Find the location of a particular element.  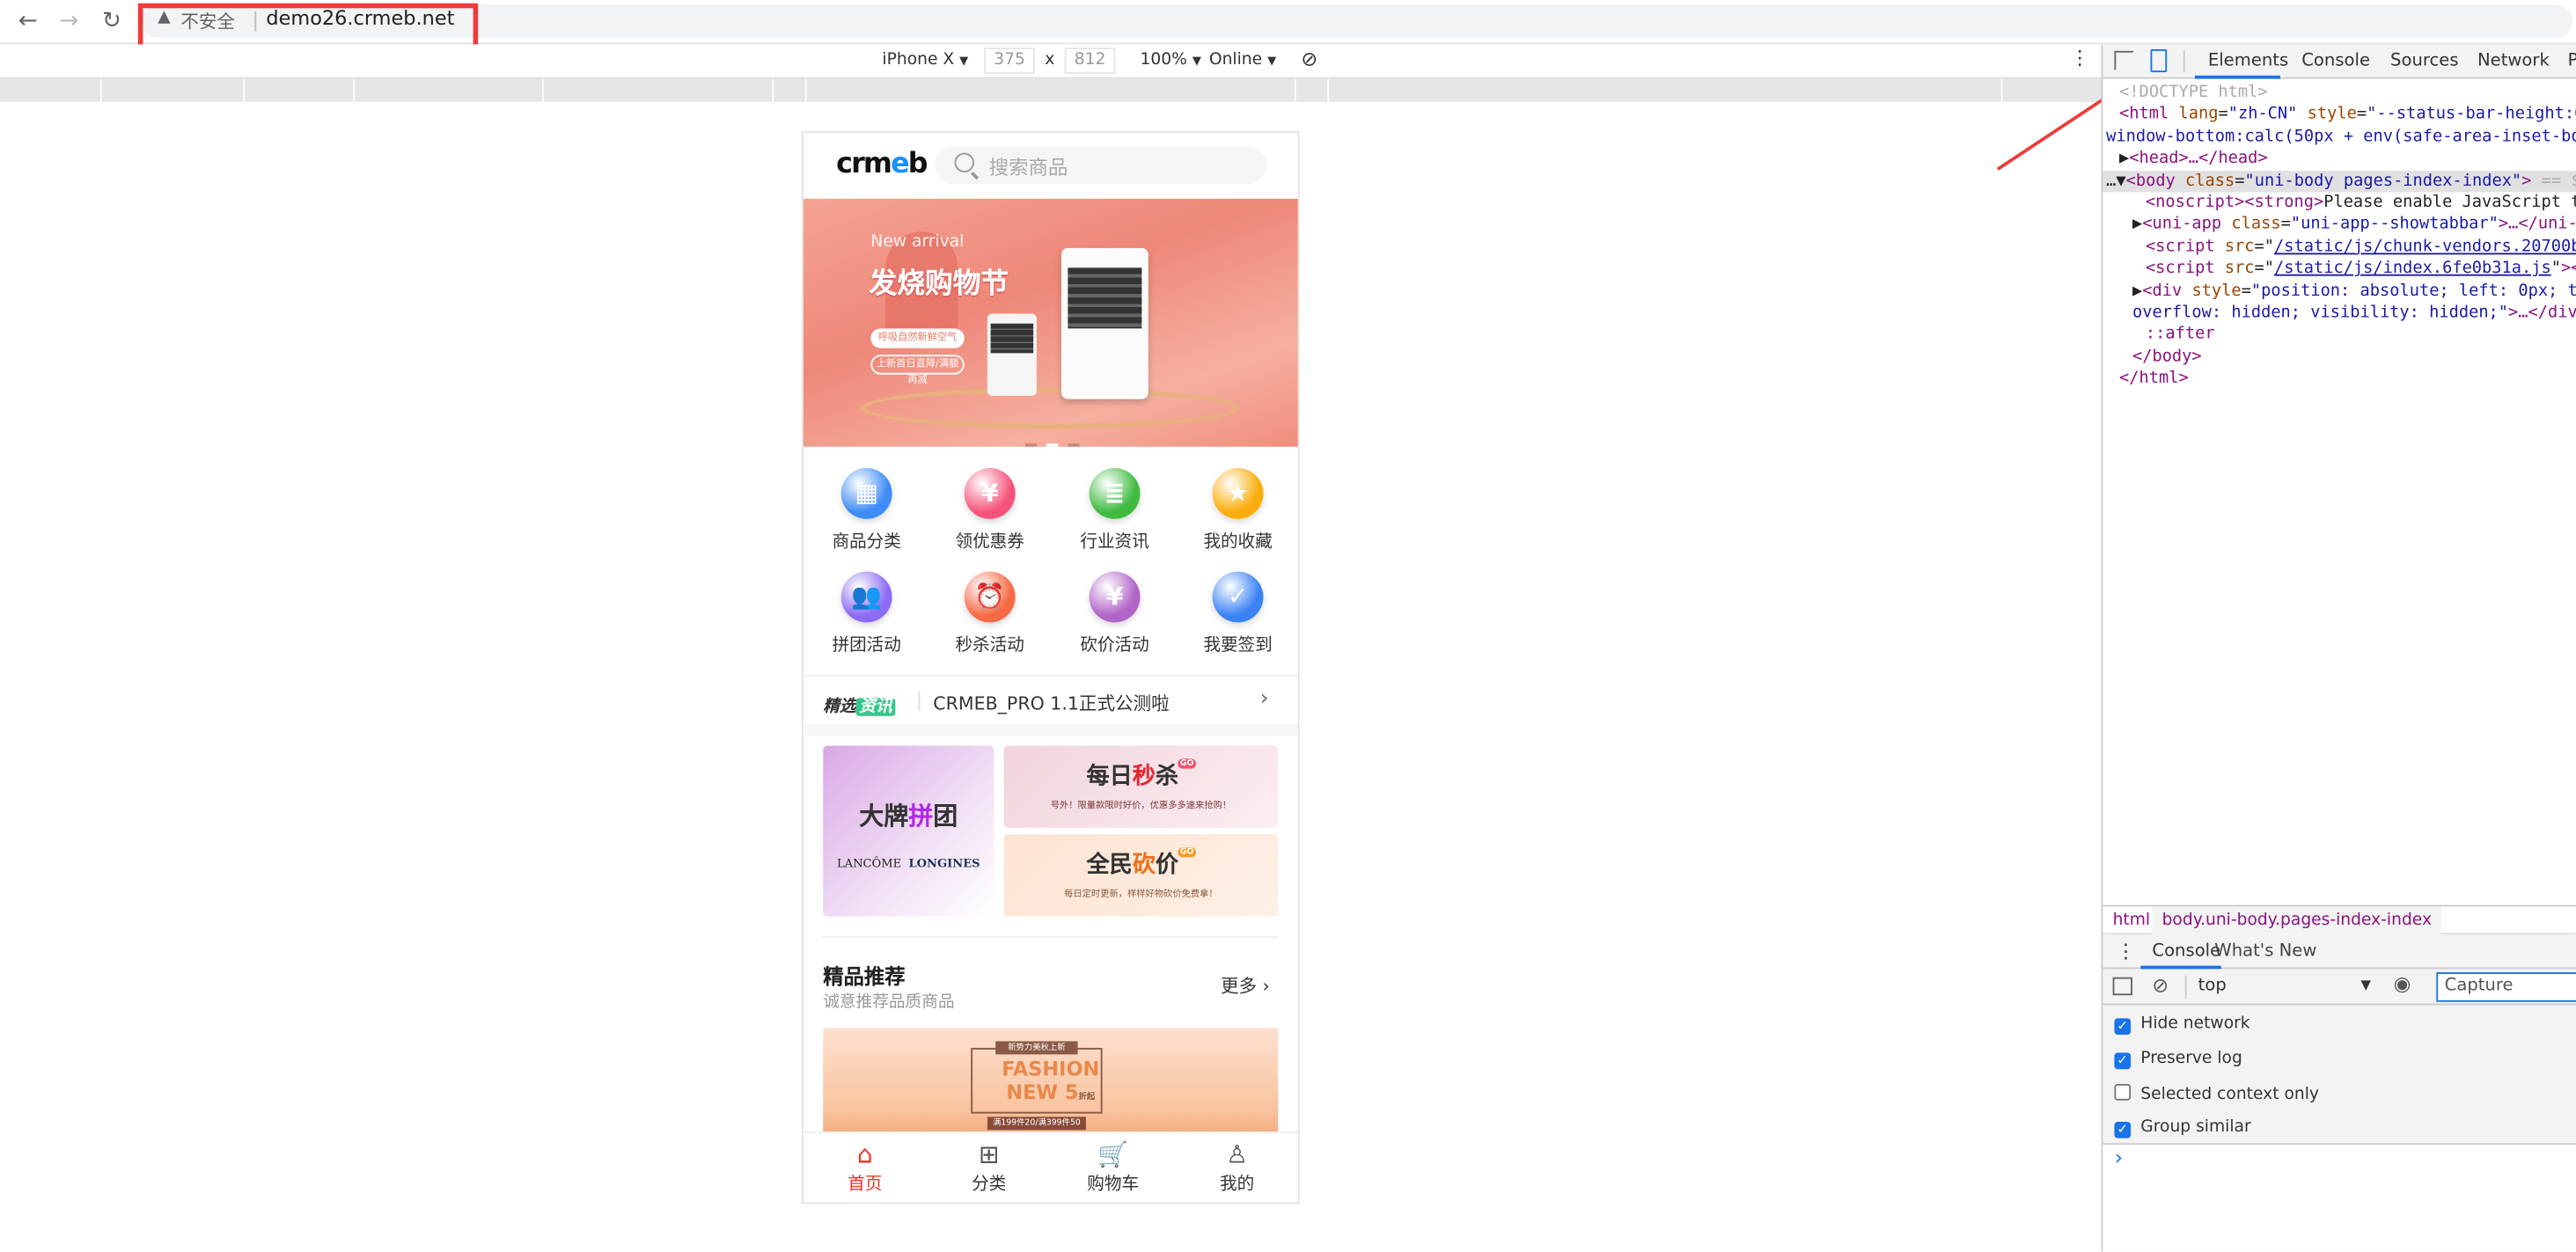

network-select: Online ▼ is located at coordinates (1242, 60).